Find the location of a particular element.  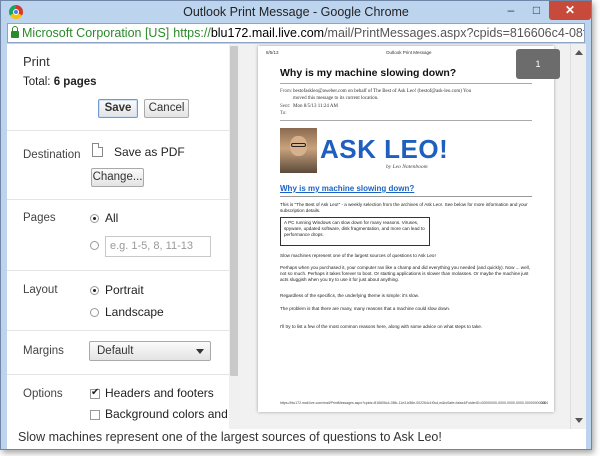

page-total: Total: 6 pages is located at coordinates (60, 82).